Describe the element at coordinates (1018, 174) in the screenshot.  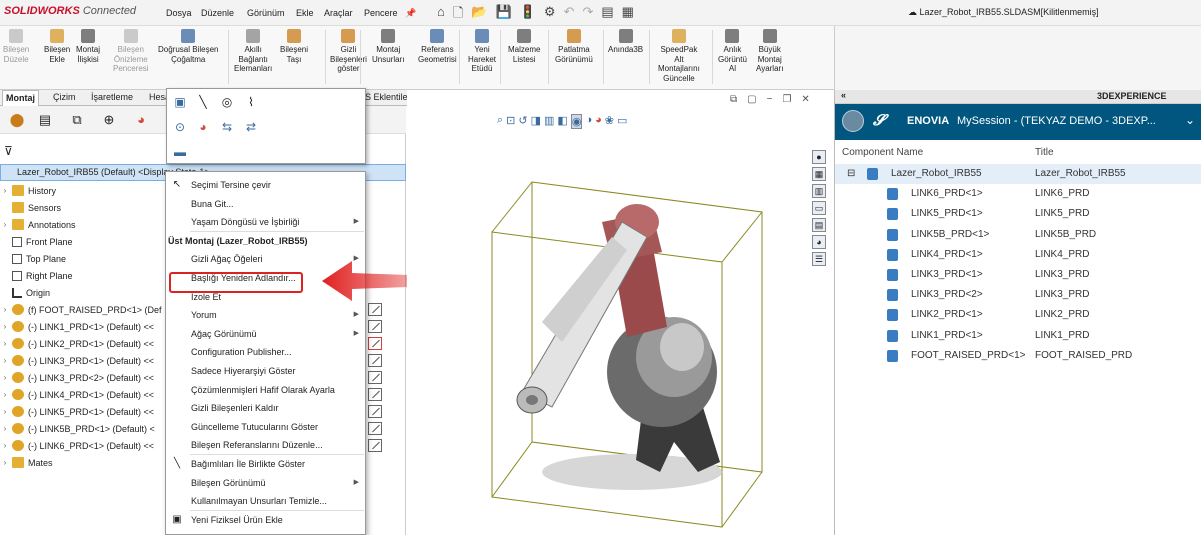
I see `component-row: ⊟ Lazer_Robot_IRB55 Lazer_Robot_IRB55` at that location.